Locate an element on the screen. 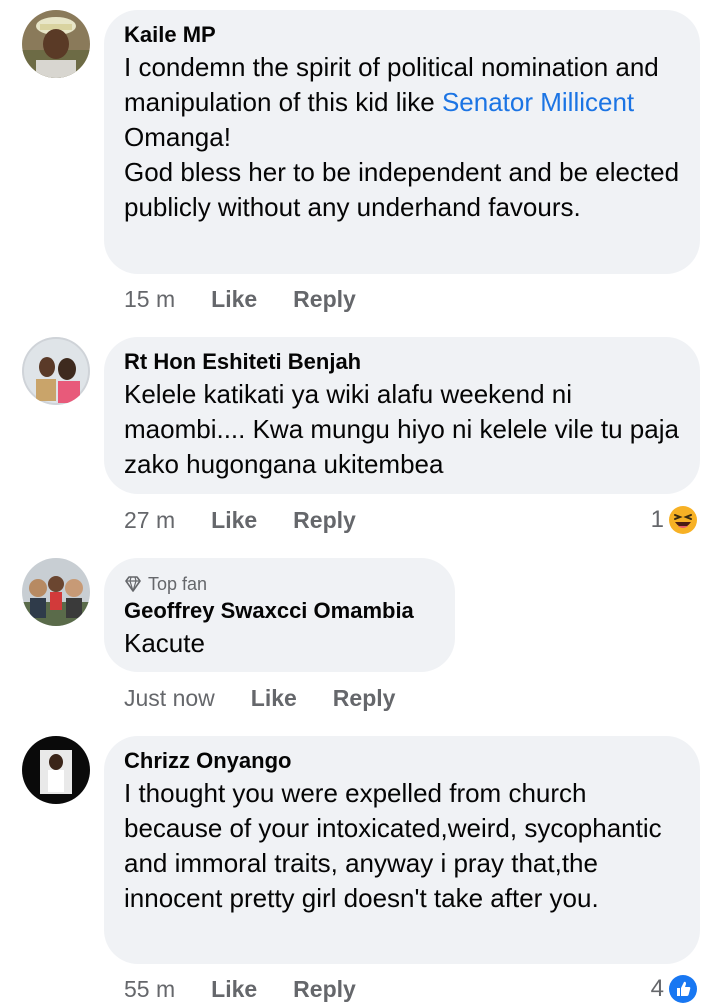 This screenshot has height=1007, width=720. comment-meta: Just now Like Reply is located at coordinates (277, 698).